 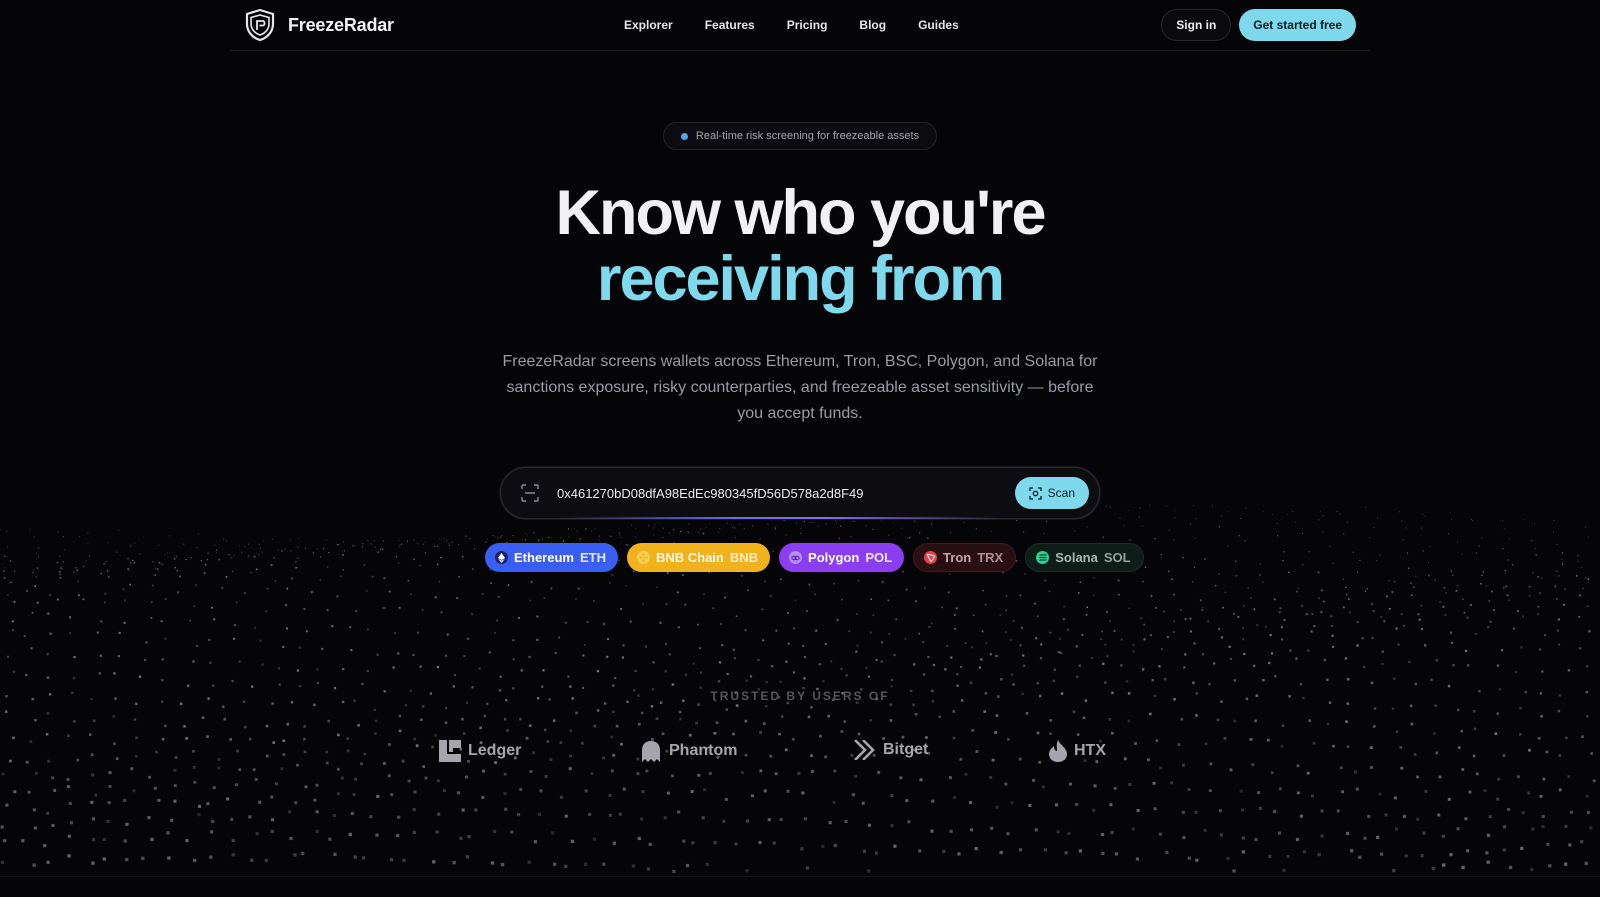 What do you see at coordinates (501, 557) in the screenshot?
I see `ethereum-icon` at bounding box center [501, 557].